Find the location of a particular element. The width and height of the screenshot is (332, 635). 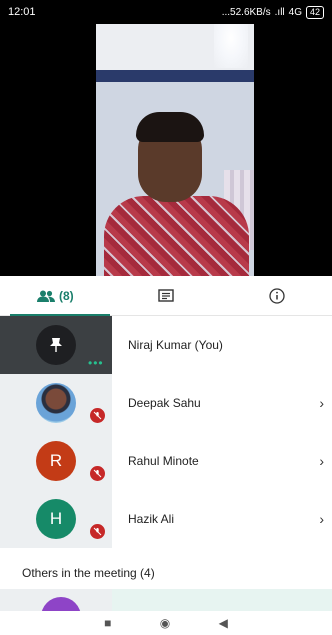

chat-icon is located at coordinates (166, 295).